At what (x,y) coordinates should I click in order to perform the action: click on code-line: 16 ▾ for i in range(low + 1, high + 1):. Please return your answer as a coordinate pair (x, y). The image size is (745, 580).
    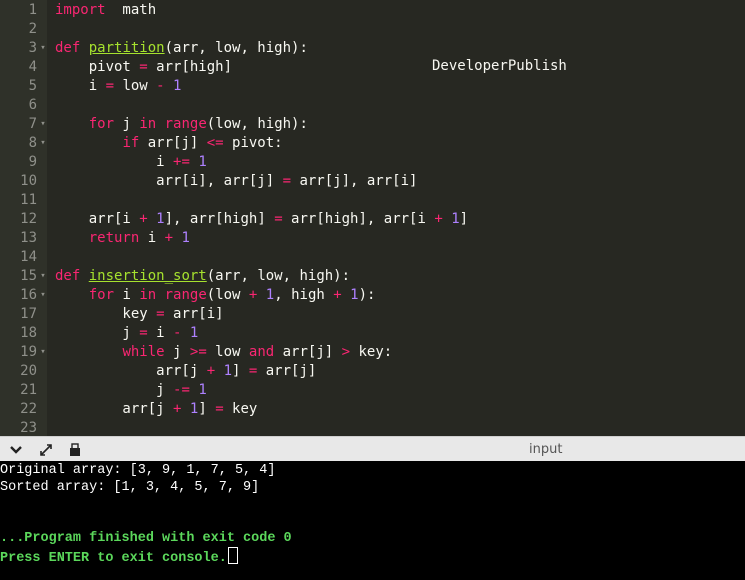
    Looking at the image, I should click on (372, 295).